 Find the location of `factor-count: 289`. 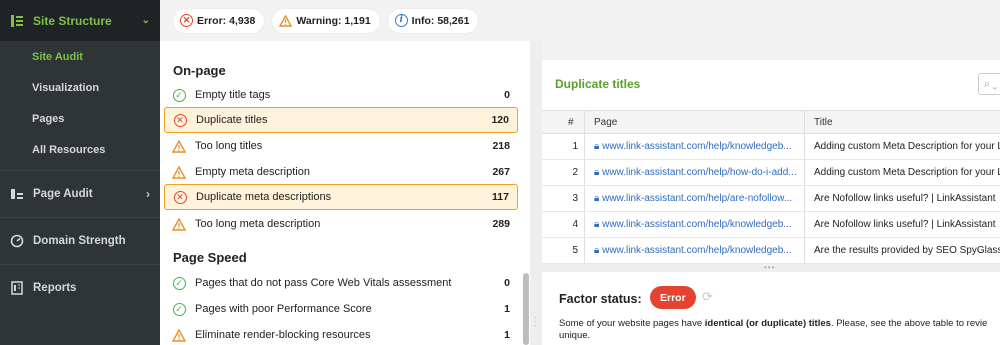

factor-count: 289 is located at coordinates (501, 224).